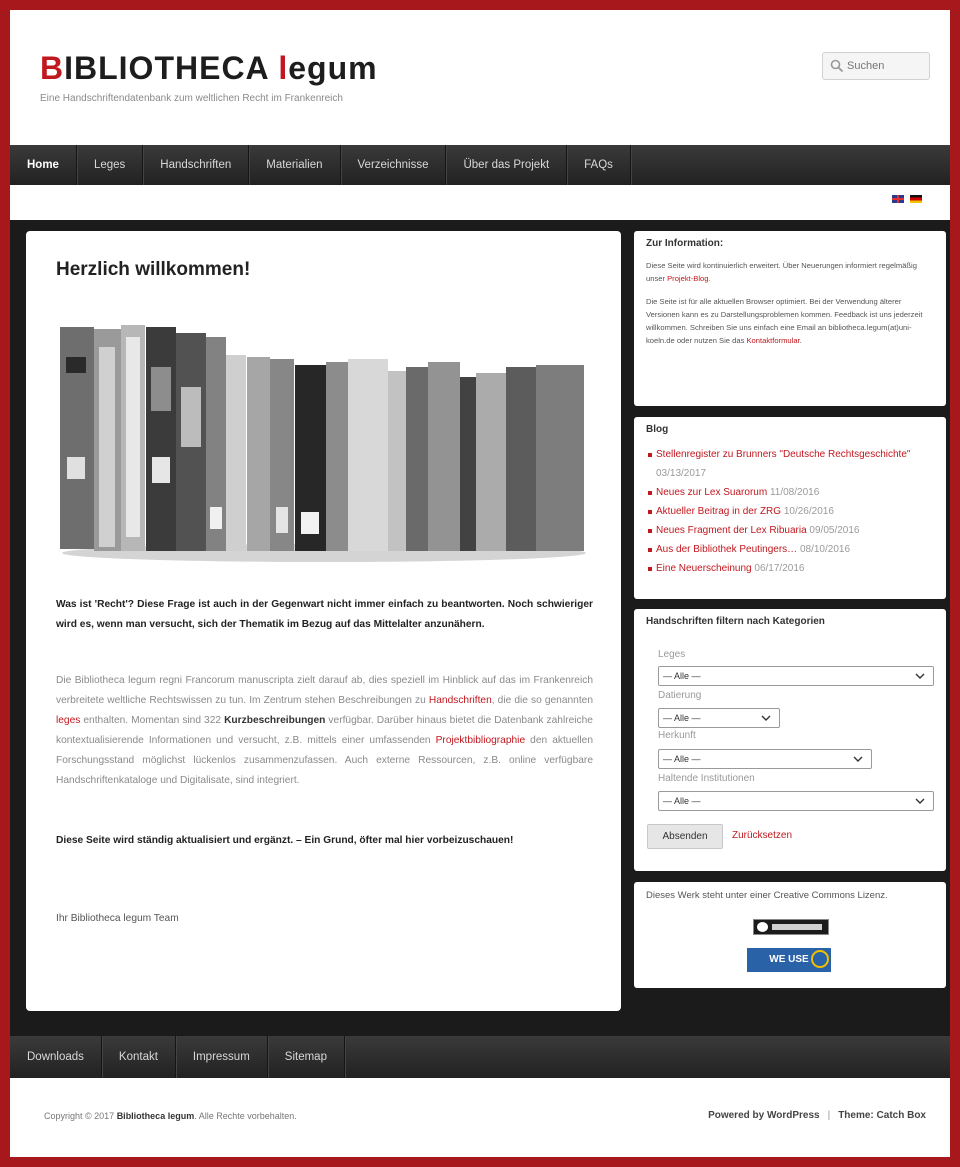 The image size is (960, 1167). Describe the element at coordinates (507, 165) in the screenshot. I see `nav-item-about: Über das Projekt` at that location.